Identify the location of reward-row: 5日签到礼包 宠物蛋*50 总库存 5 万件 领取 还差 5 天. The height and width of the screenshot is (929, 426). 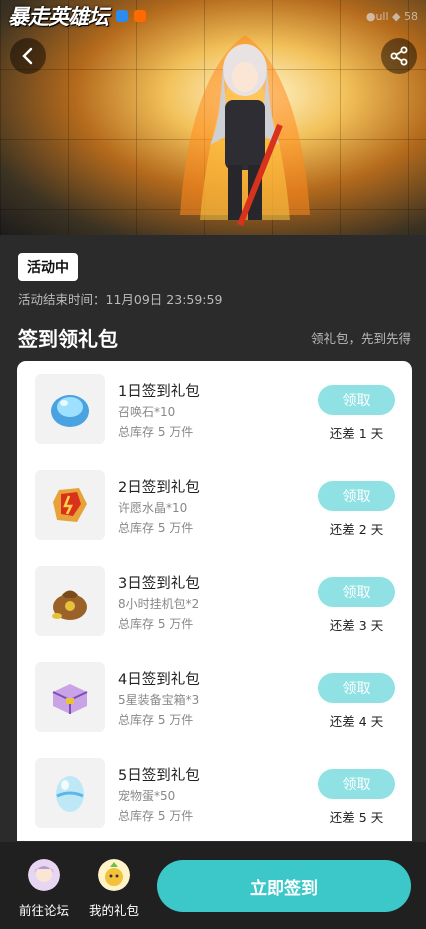
(214, 793).